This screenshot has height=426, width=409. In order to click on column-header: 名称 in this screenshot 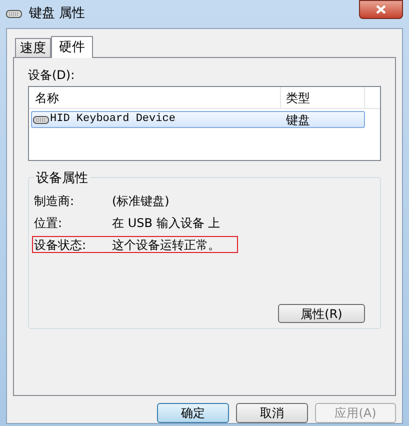, I will do `click(155, 97)`.